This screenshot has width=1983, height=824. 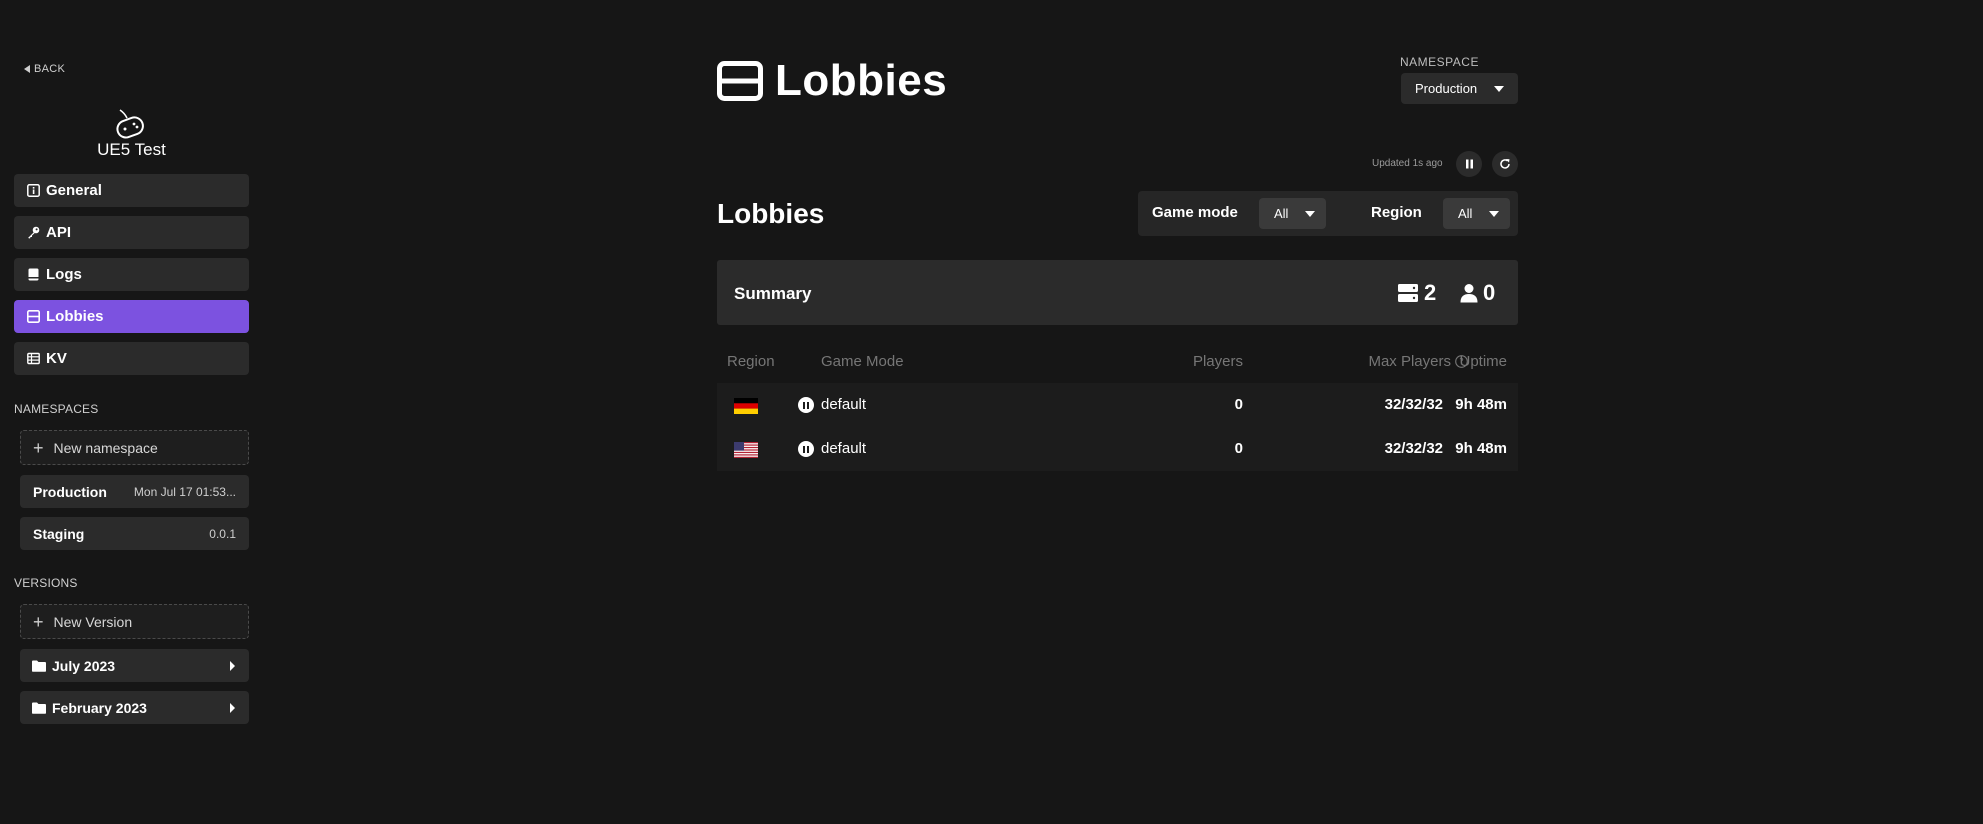 I want to click on sidebar-item-label: Lobbies, so click(x=75, y=316).